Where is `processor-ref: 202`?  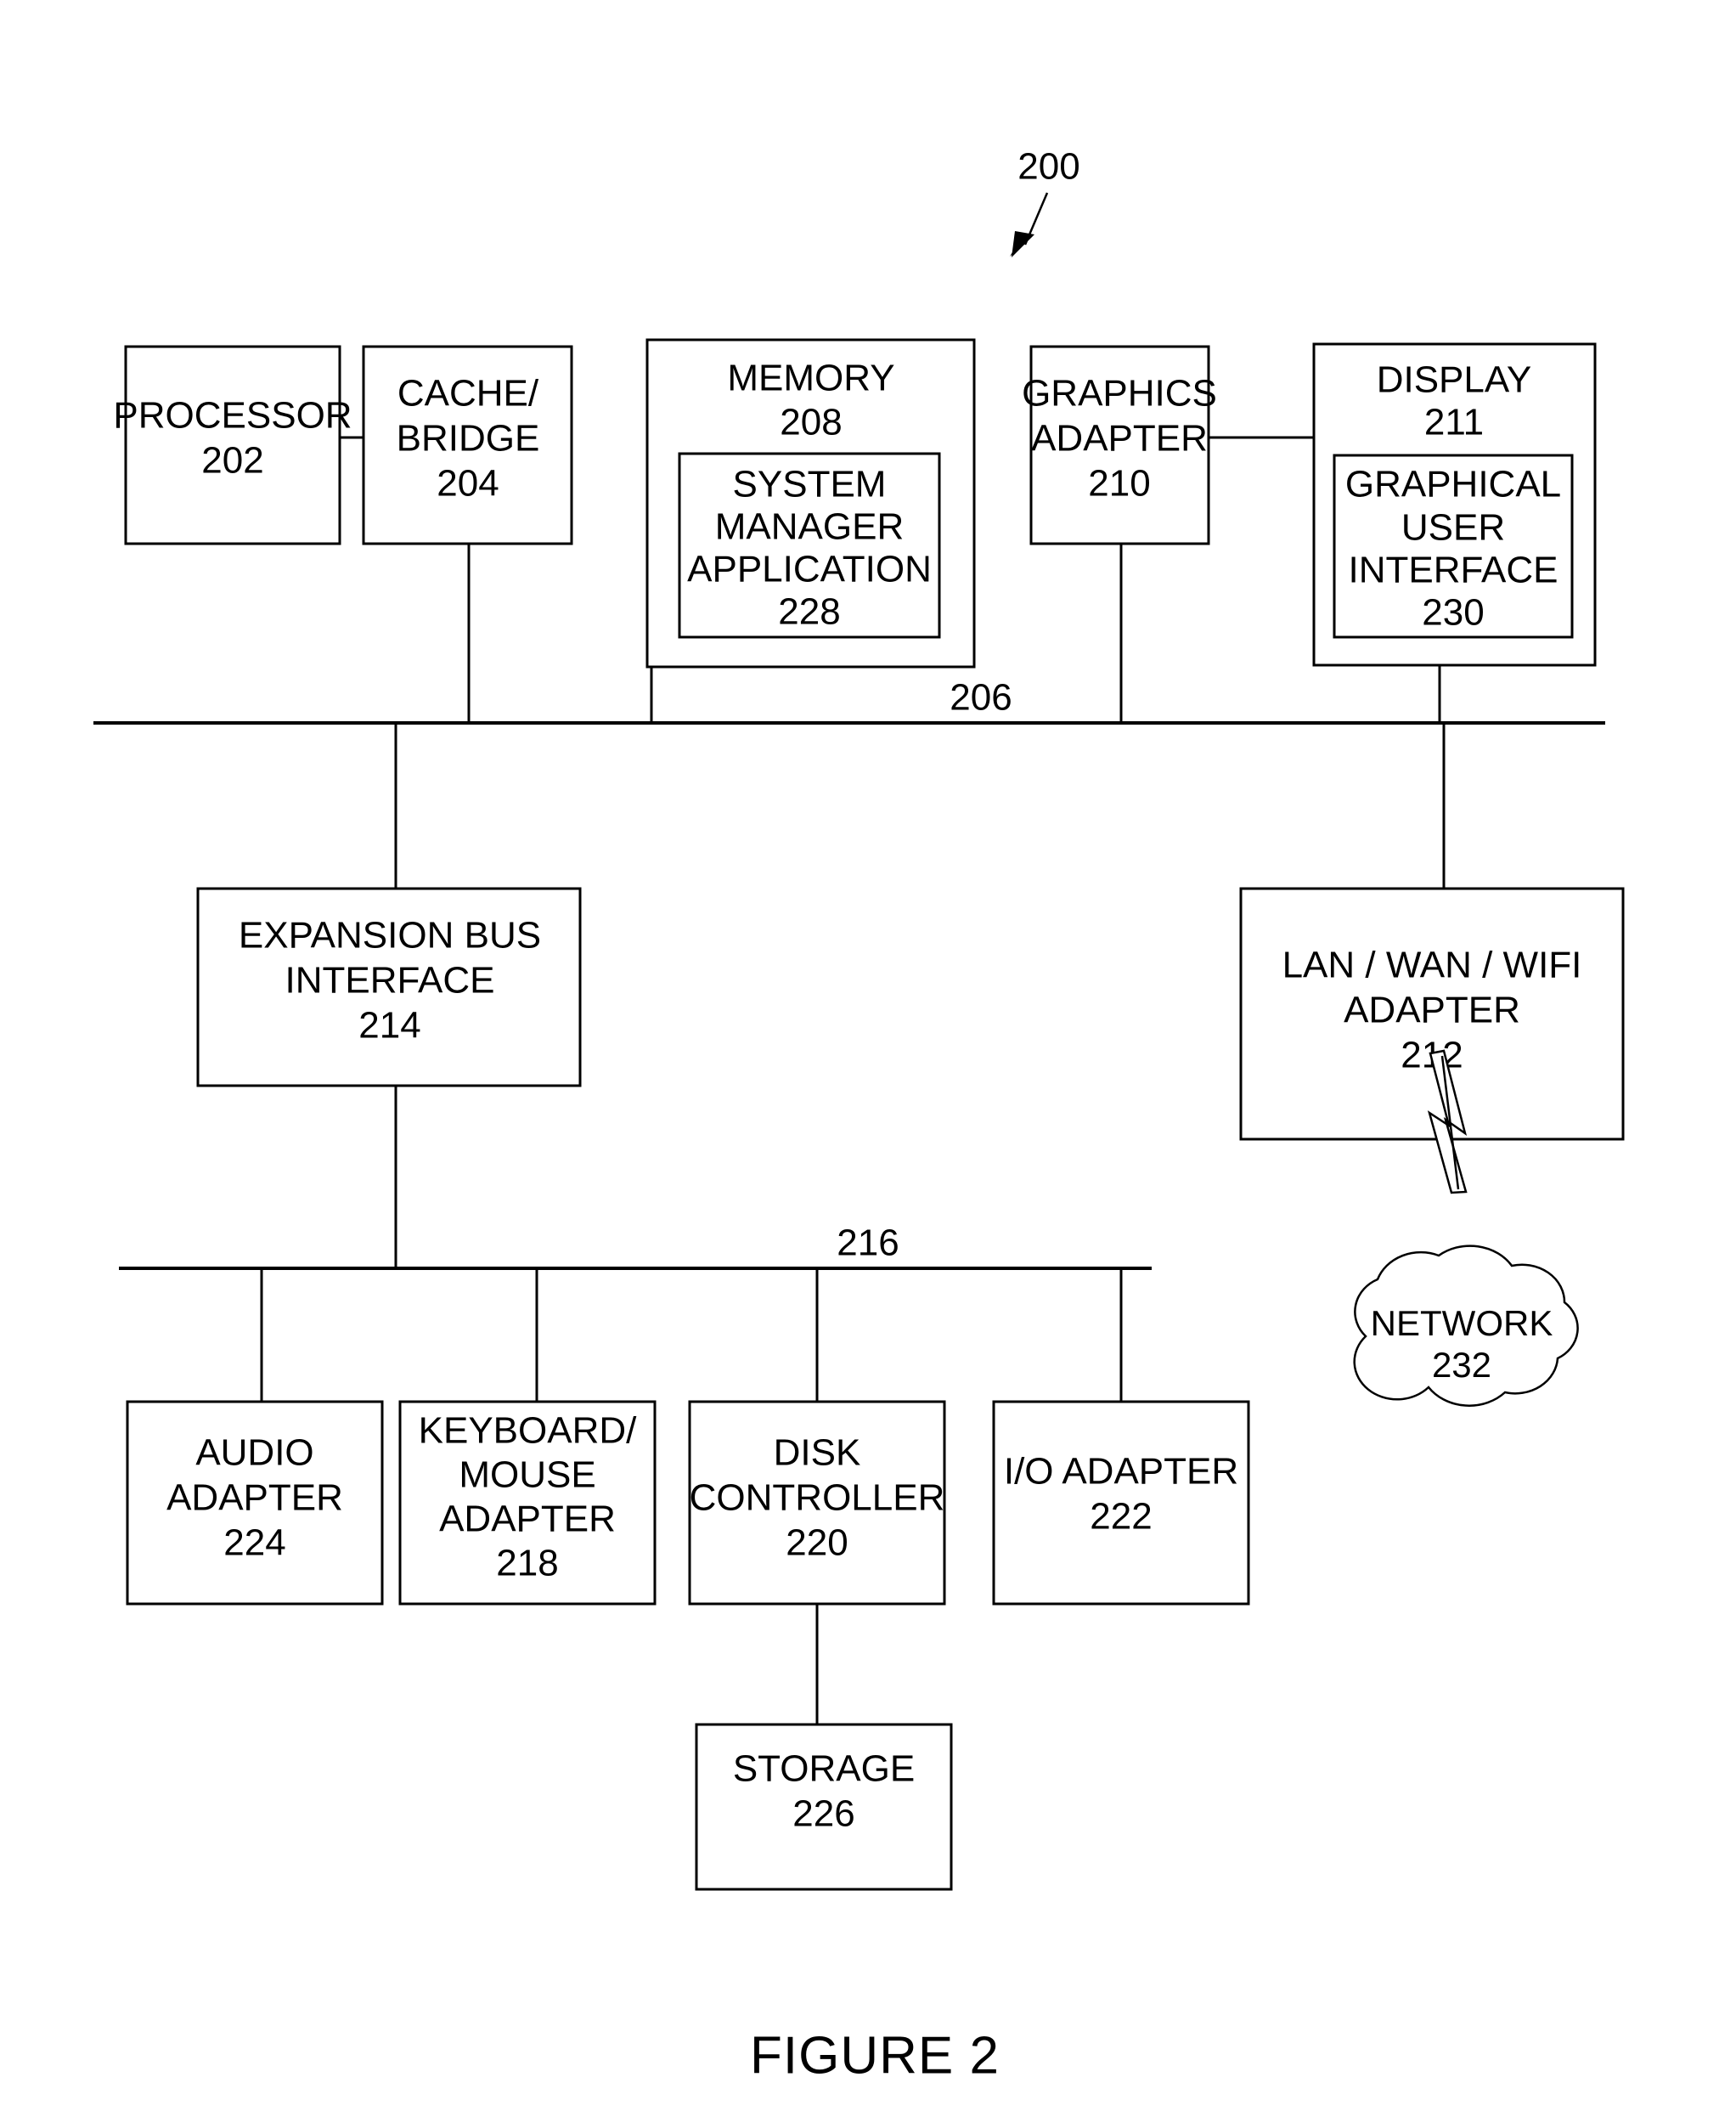 processor-ref: 202 is located at coordinates (232, 461).